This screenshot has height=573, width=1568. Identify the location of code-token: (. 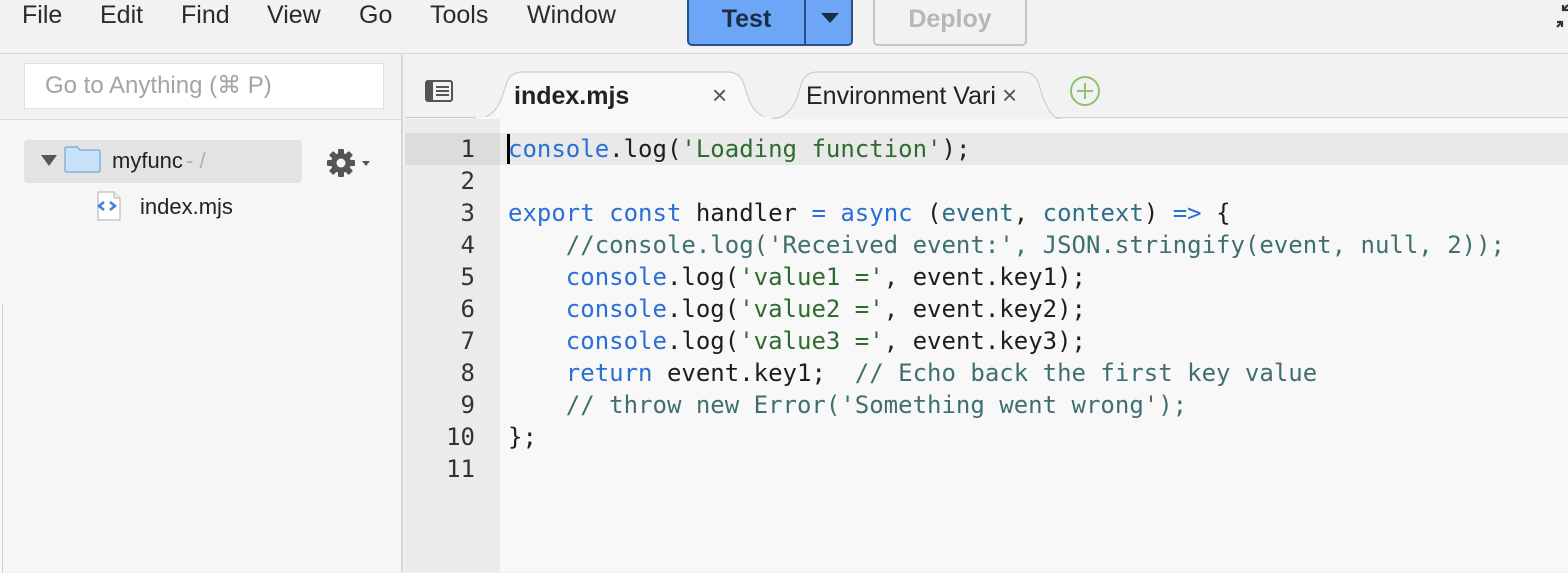
(927, 213).